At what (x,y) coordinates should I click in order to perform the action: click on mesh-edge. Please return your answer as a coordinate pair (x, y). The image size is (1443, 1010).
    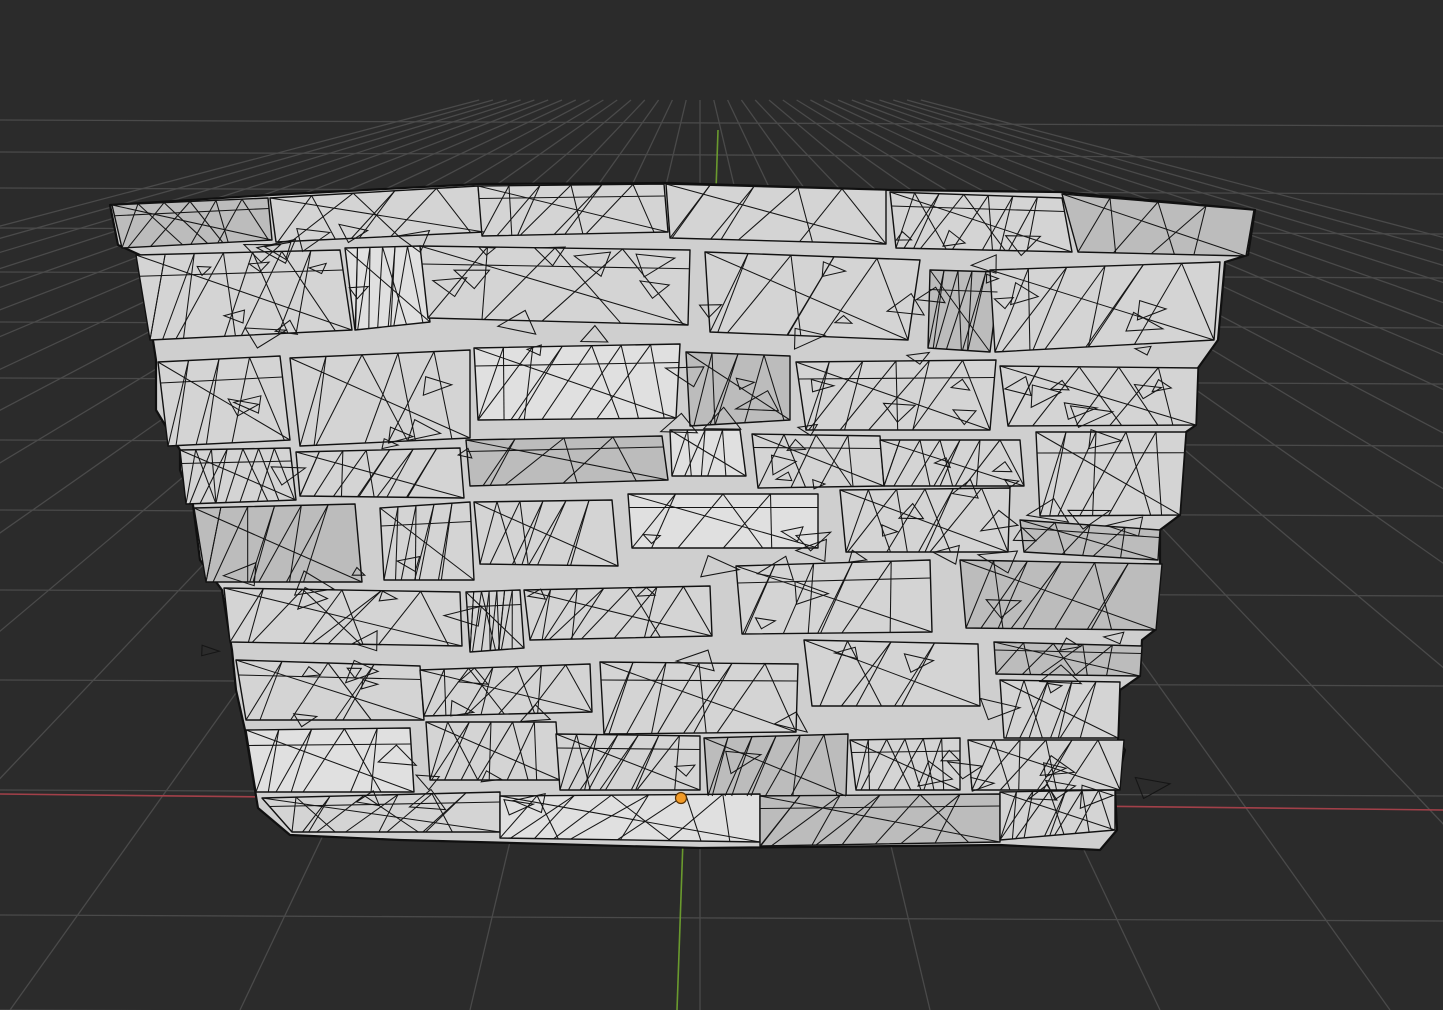
    Looking at the image, I should click on (503, 383).